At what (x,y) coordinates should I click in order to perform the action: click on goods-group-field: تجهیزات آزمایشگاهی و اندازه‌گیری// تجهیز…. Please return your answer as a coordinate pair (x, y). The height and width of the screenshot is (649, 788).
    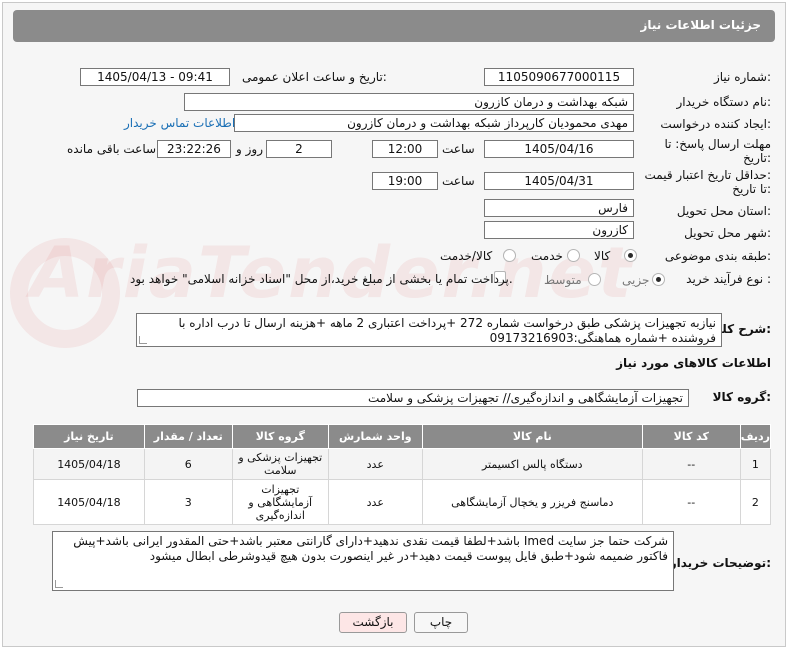
    Looking at the image, I should click on (413, 398).